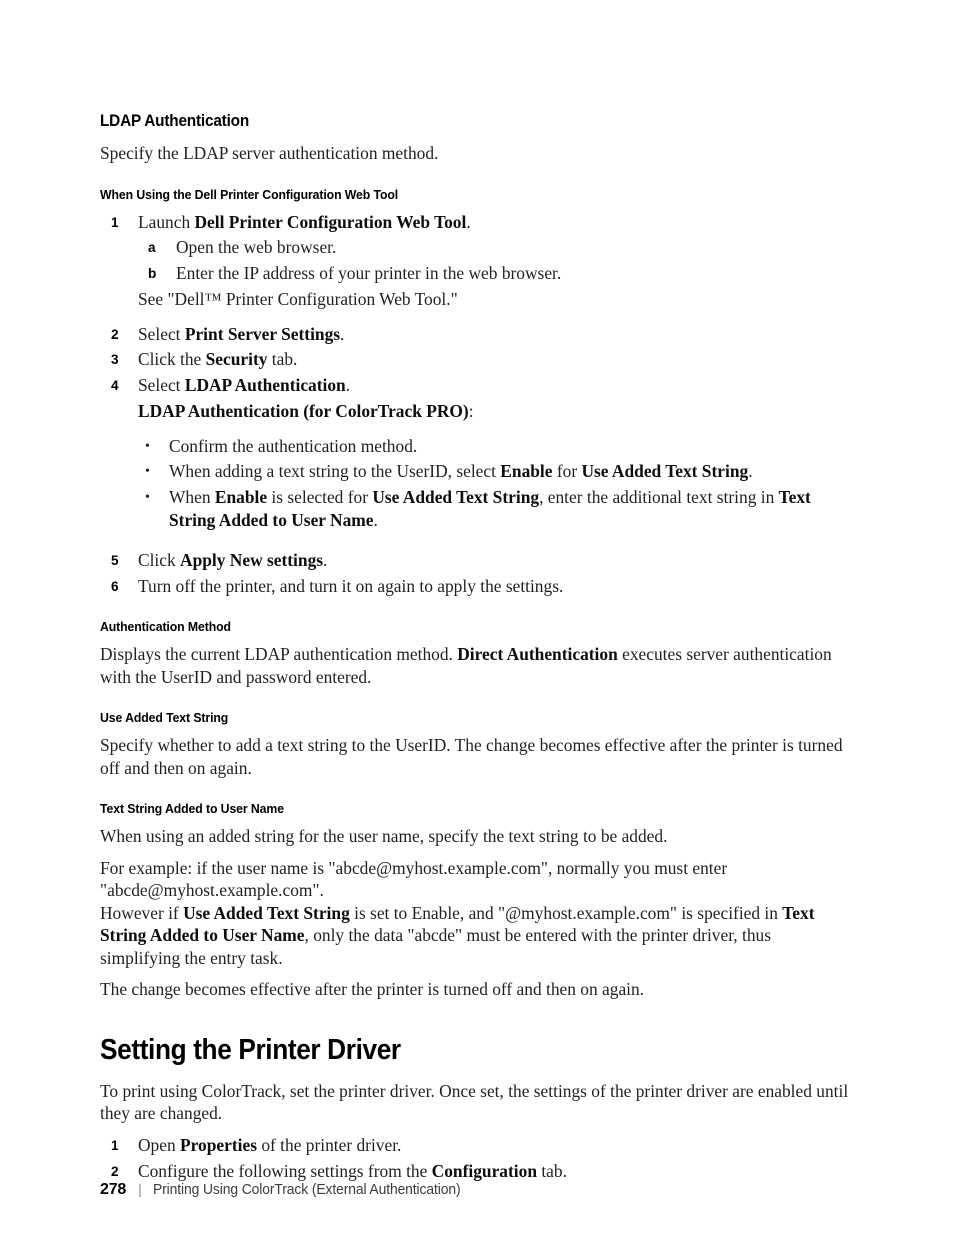  I want to click on step-item-2: 2 Select Print Server Settings., so click(476, 334).